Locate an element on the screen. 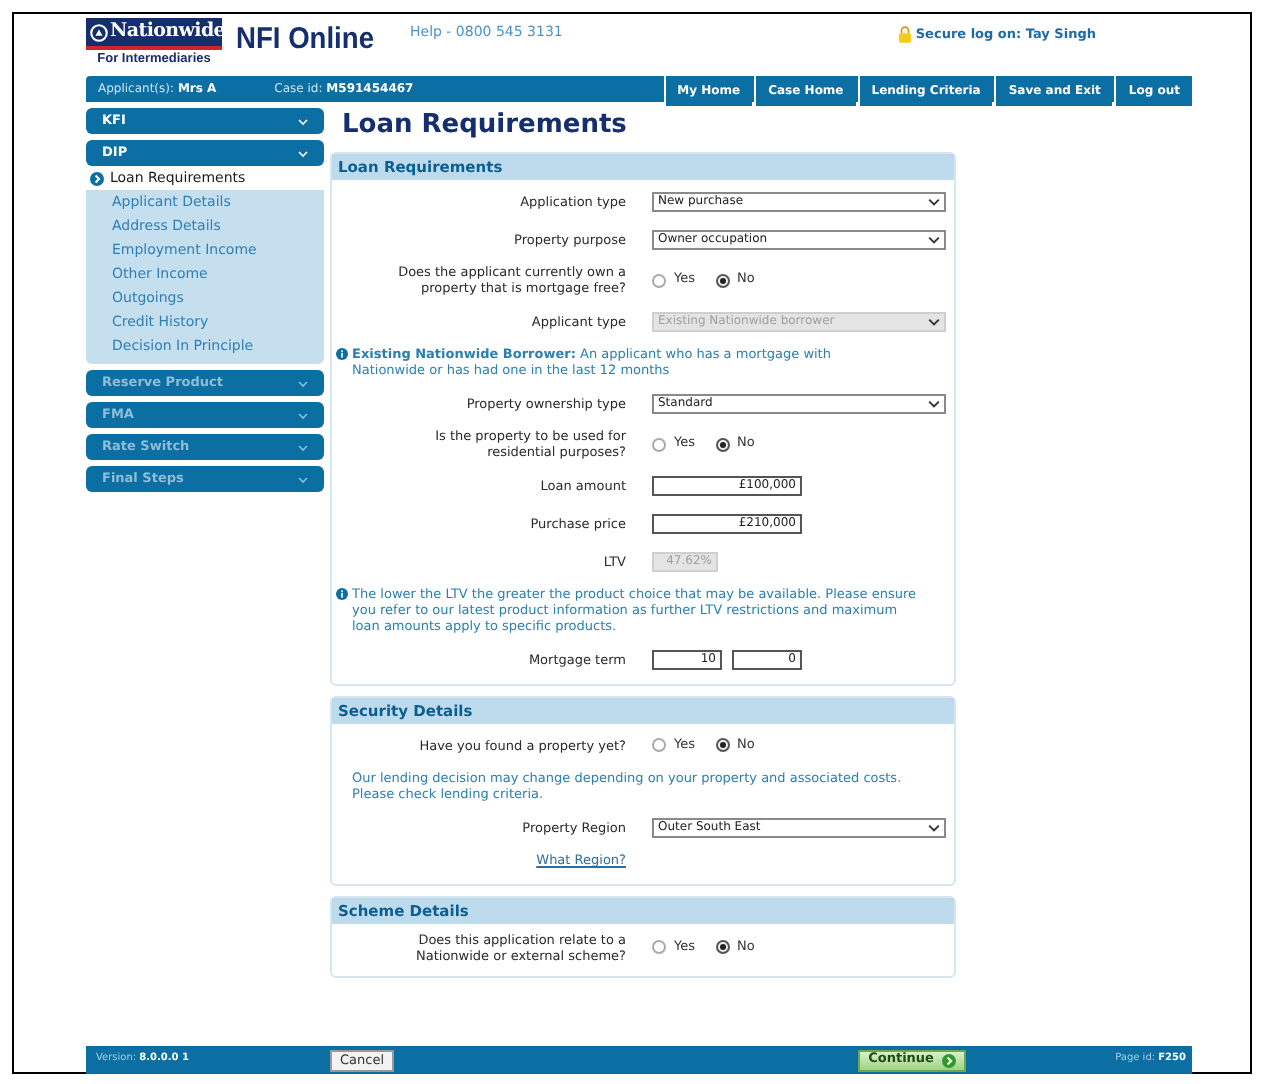 Image resolution: width=1262 pixels, height=1084 pixels. padlock-icon is located at coordinates (904, 34).